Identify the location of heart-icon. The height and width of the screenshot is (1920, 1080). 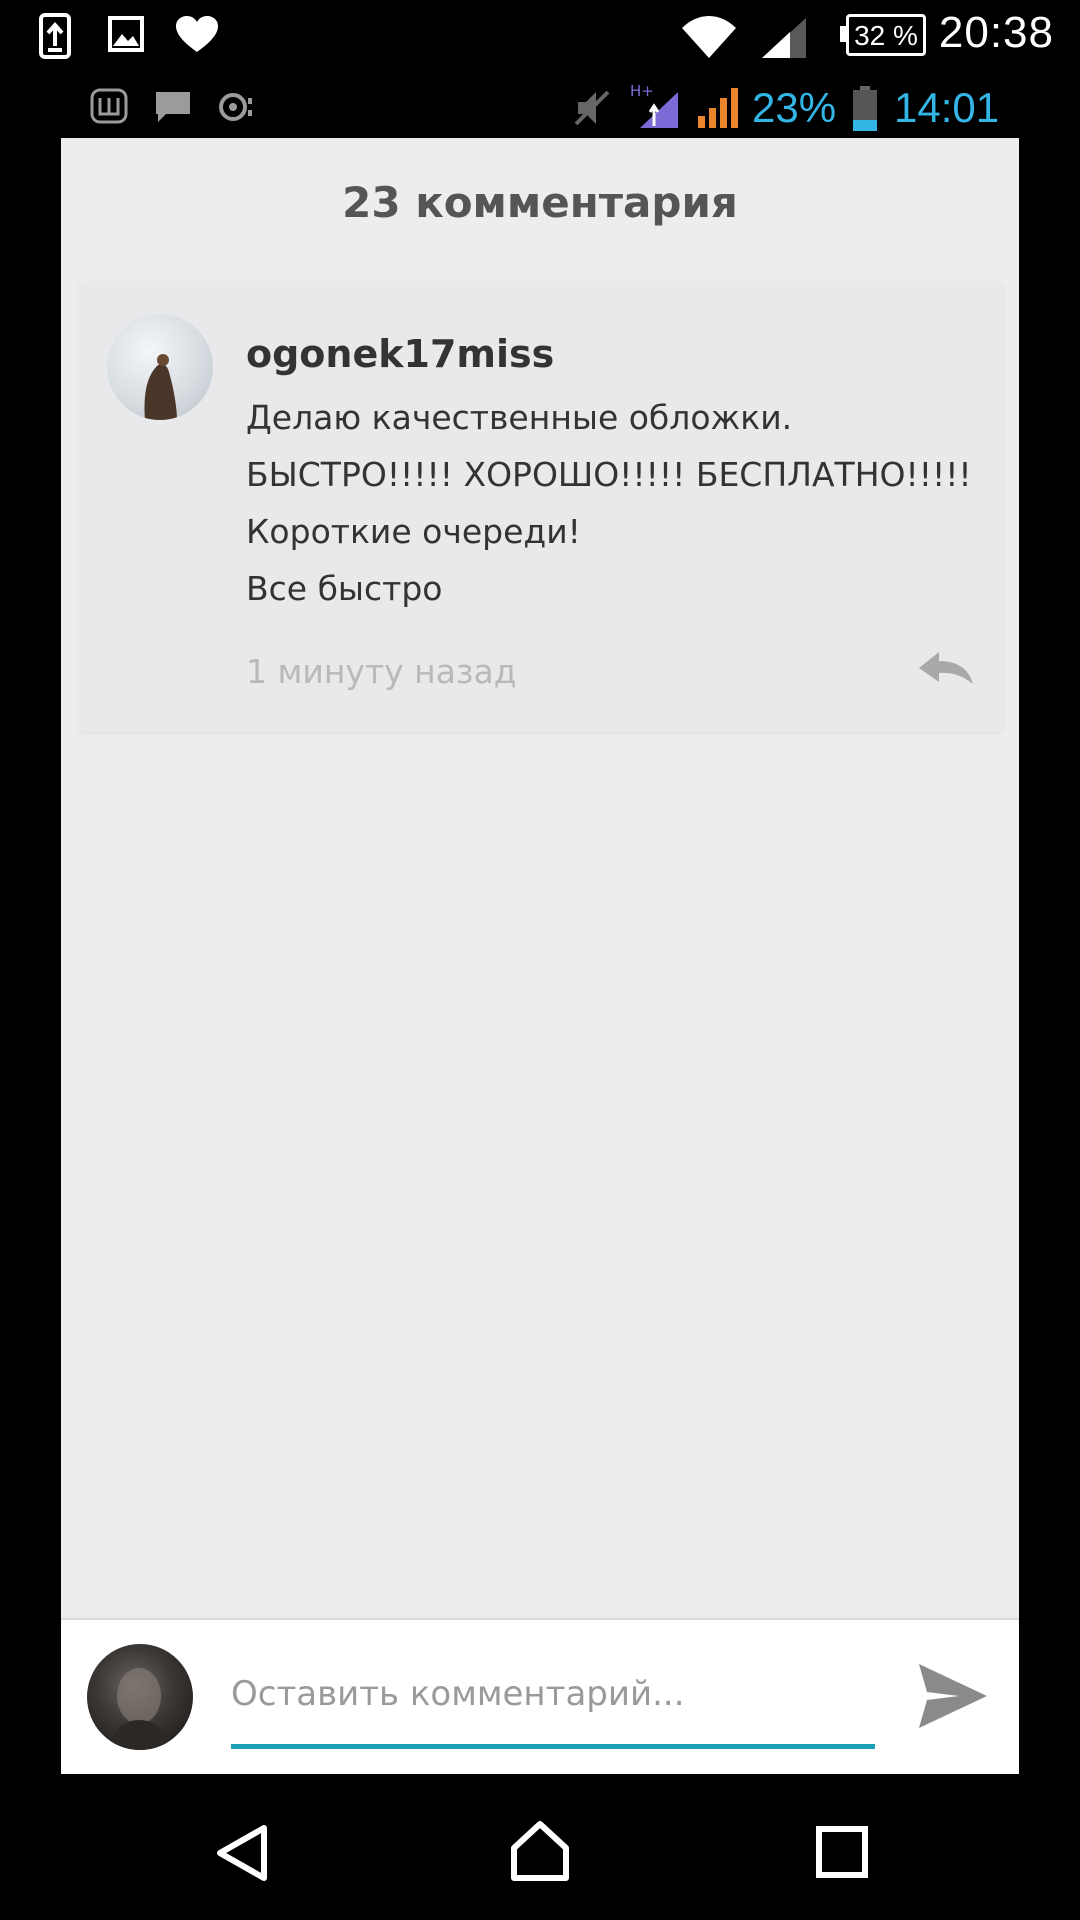
(197, 34).